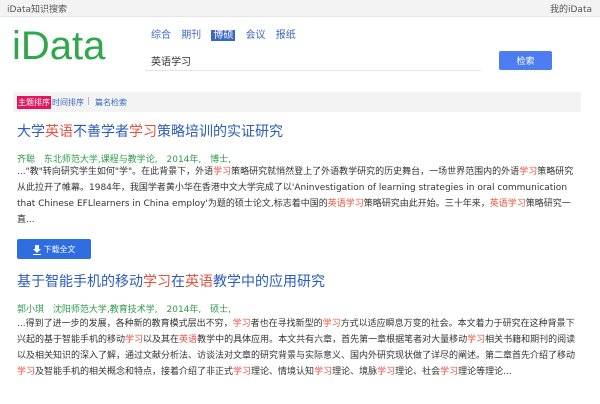 The height and width of the screenshot is (404, 600). Describe the element at coordinates (125, 324) in the screenshot. I see `abstract-text: ...得到了进一步的发展，各种新的教育模式层出不穷，` at that location.